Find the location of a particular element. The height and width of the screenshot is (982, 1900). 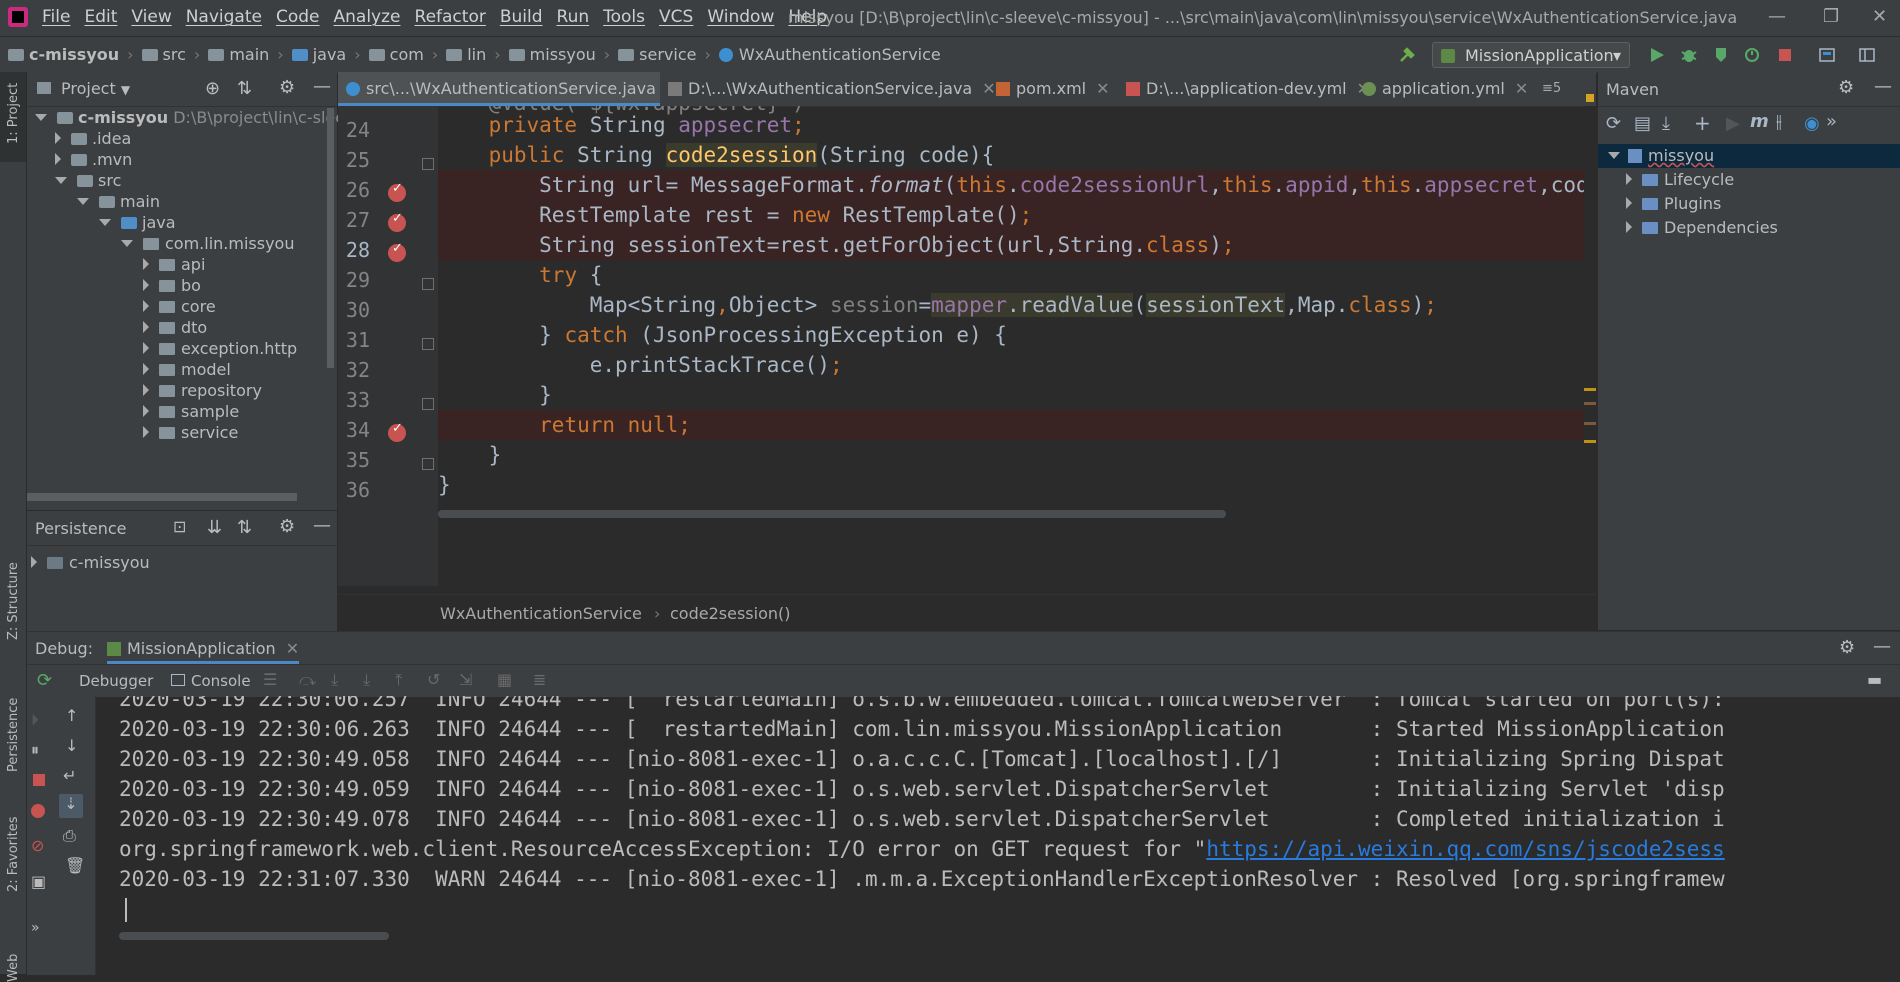

tab-wxauth-src: src\...\WxAuthenticationService.java✕ is located at coordinates (508, 89).